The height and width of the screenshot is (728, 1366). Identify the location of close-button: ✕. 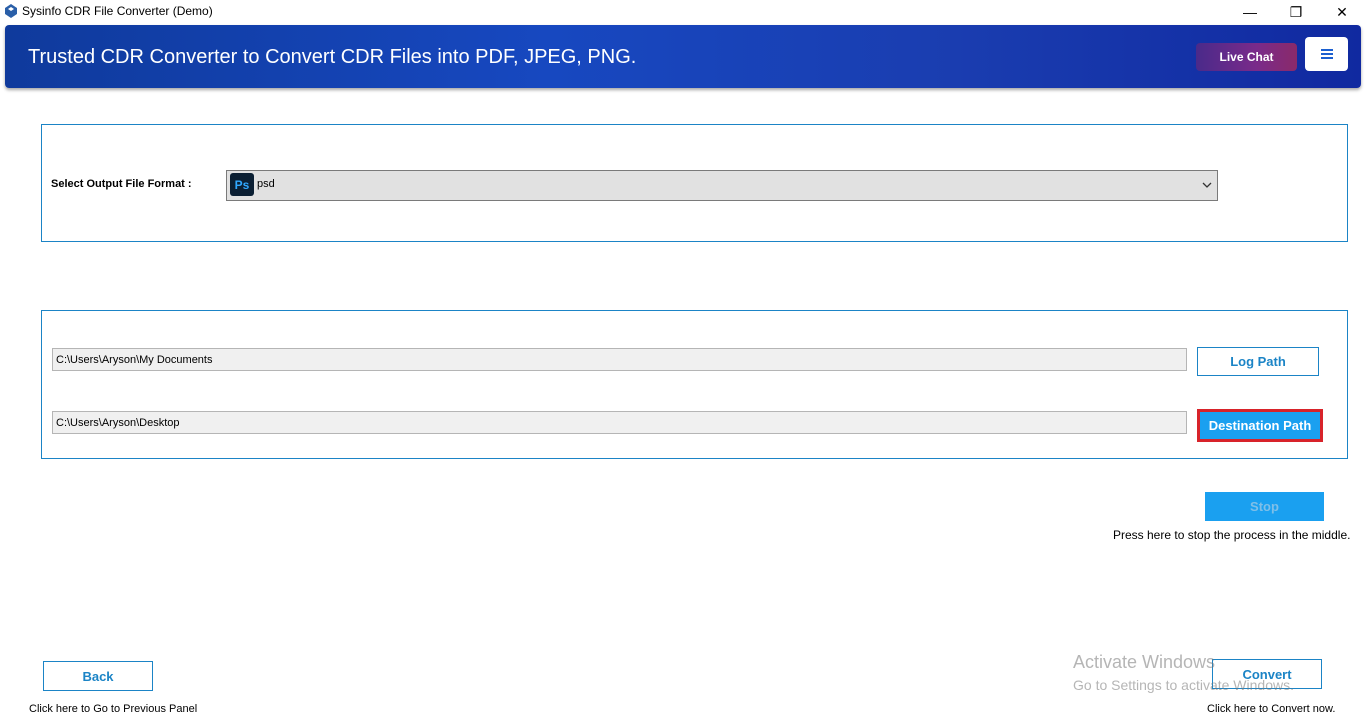
(1342, 12).